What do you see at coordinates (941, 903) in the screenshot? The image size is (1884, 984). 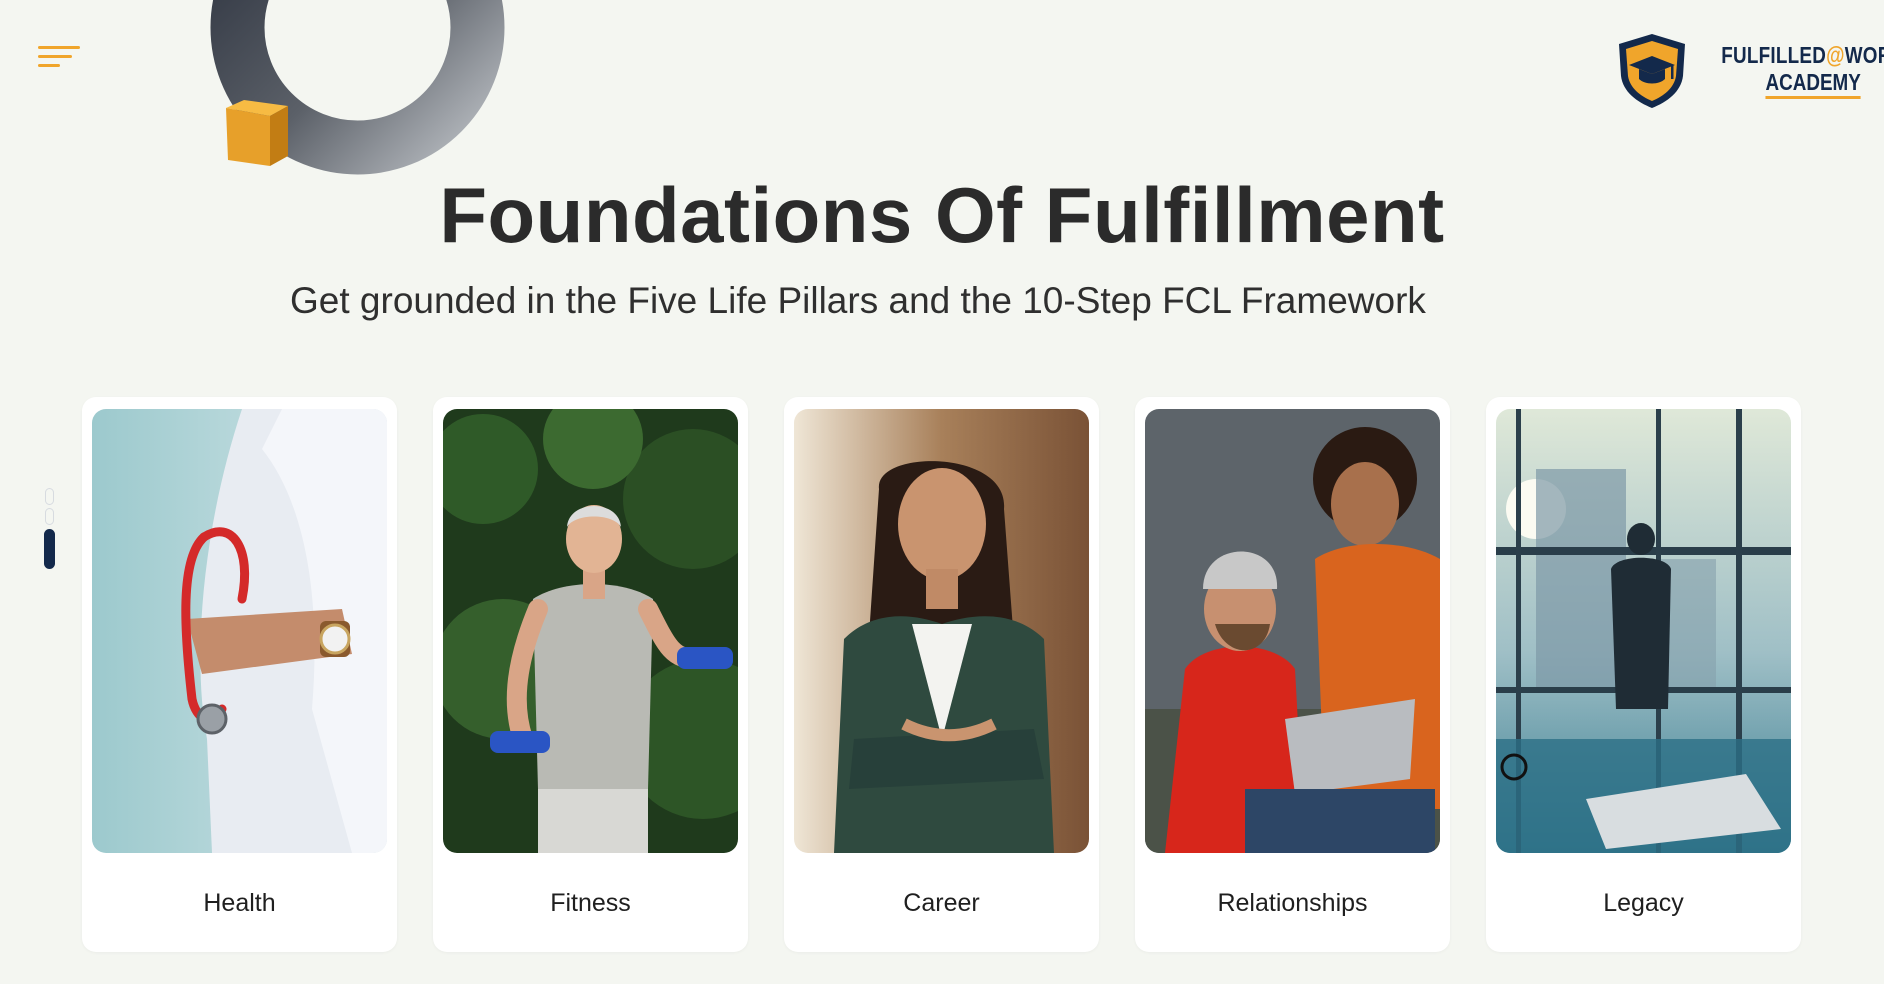 I see `pillar-label: Career` at bounding box center [941, 903].